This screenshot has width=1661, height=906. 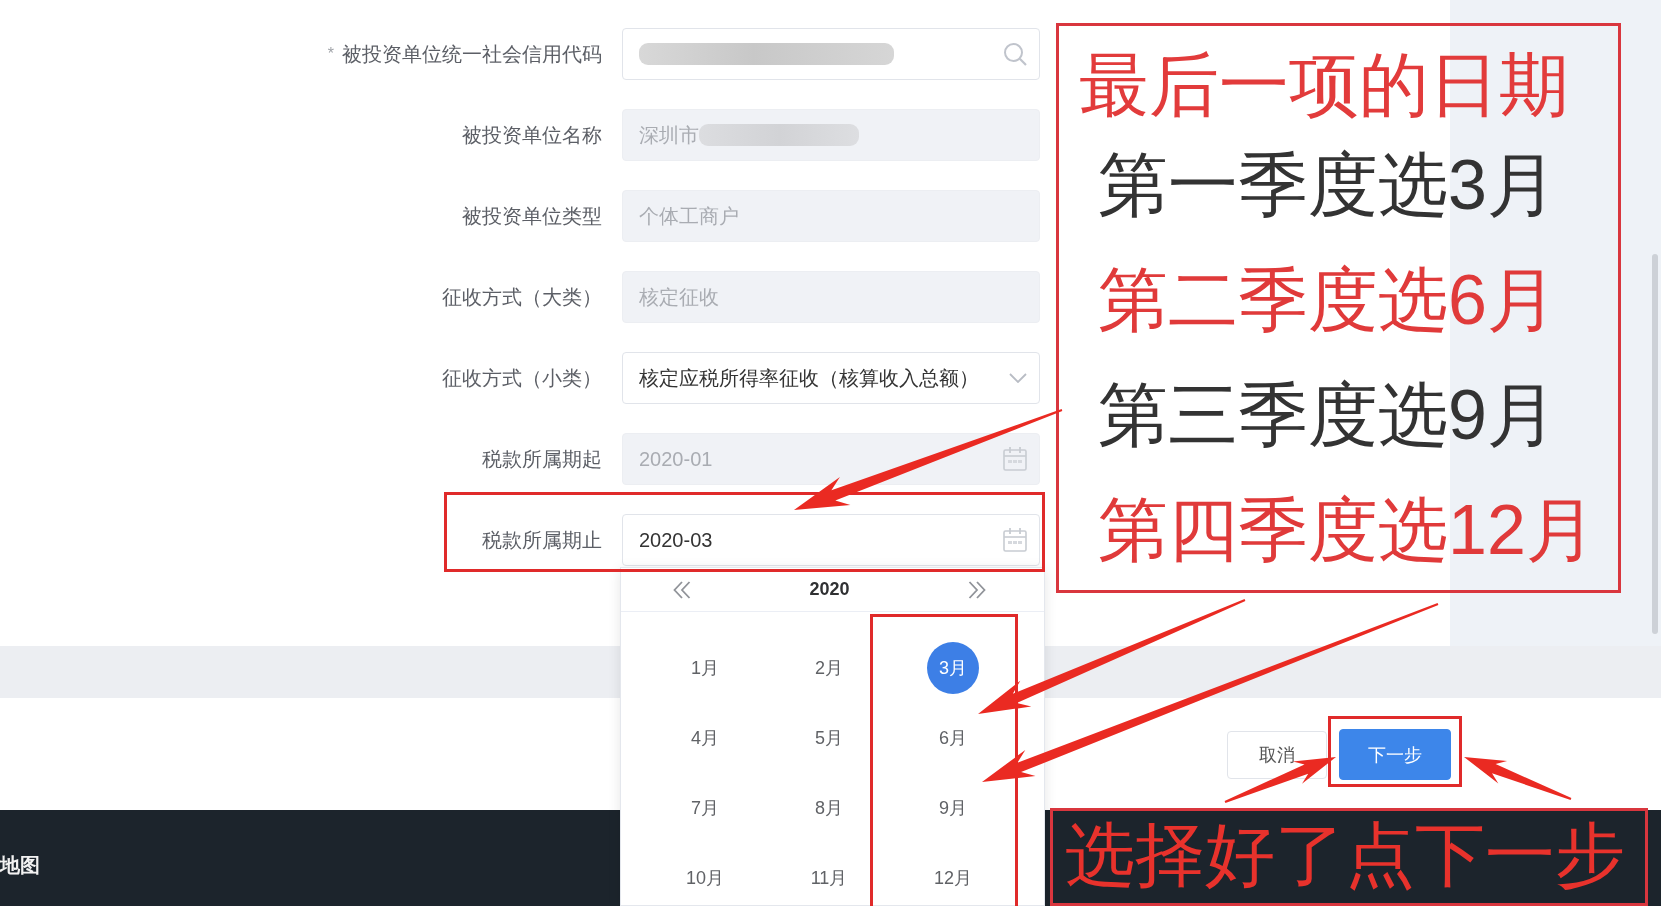 I want to click on month-option: 6月, so click(x=953, y=738).